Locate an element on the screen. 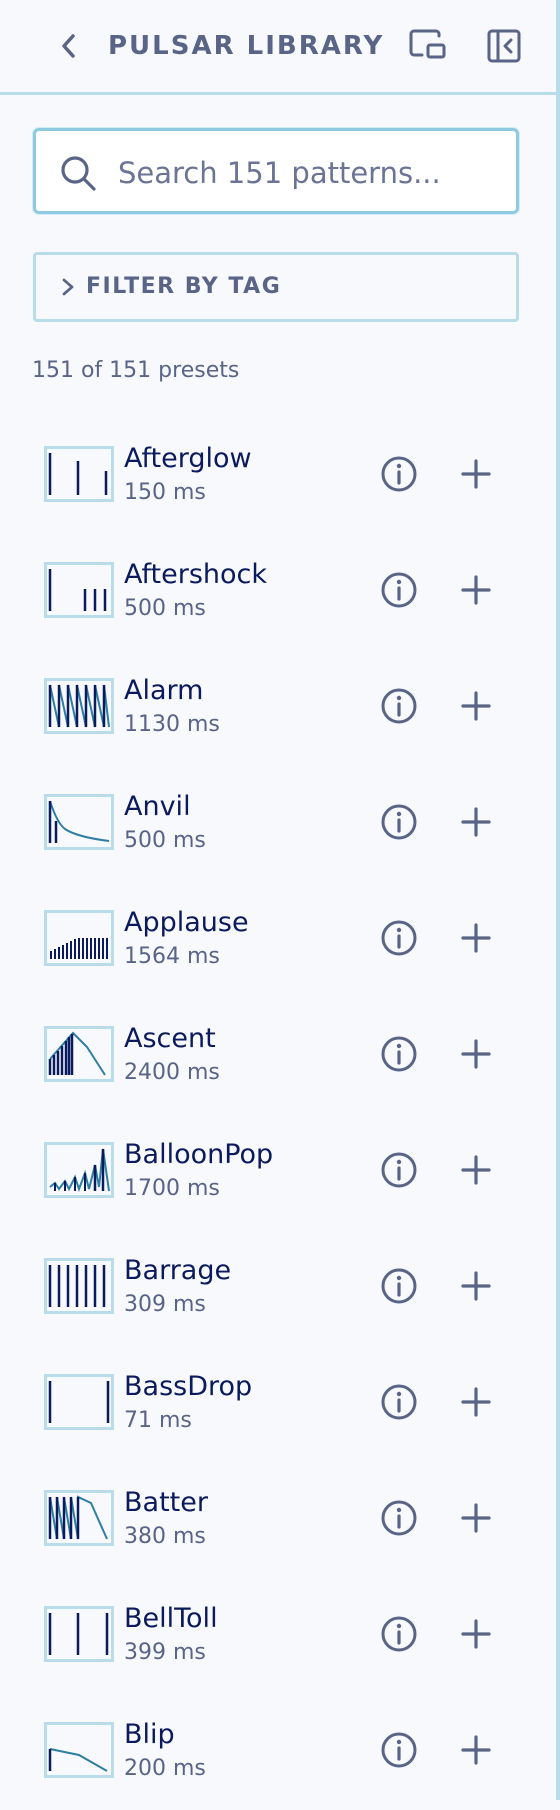 Image resolution: width=560 pixels, height=1810 pixels. list-item: Afterglow 150 ms is located at coordinates (278, 476).